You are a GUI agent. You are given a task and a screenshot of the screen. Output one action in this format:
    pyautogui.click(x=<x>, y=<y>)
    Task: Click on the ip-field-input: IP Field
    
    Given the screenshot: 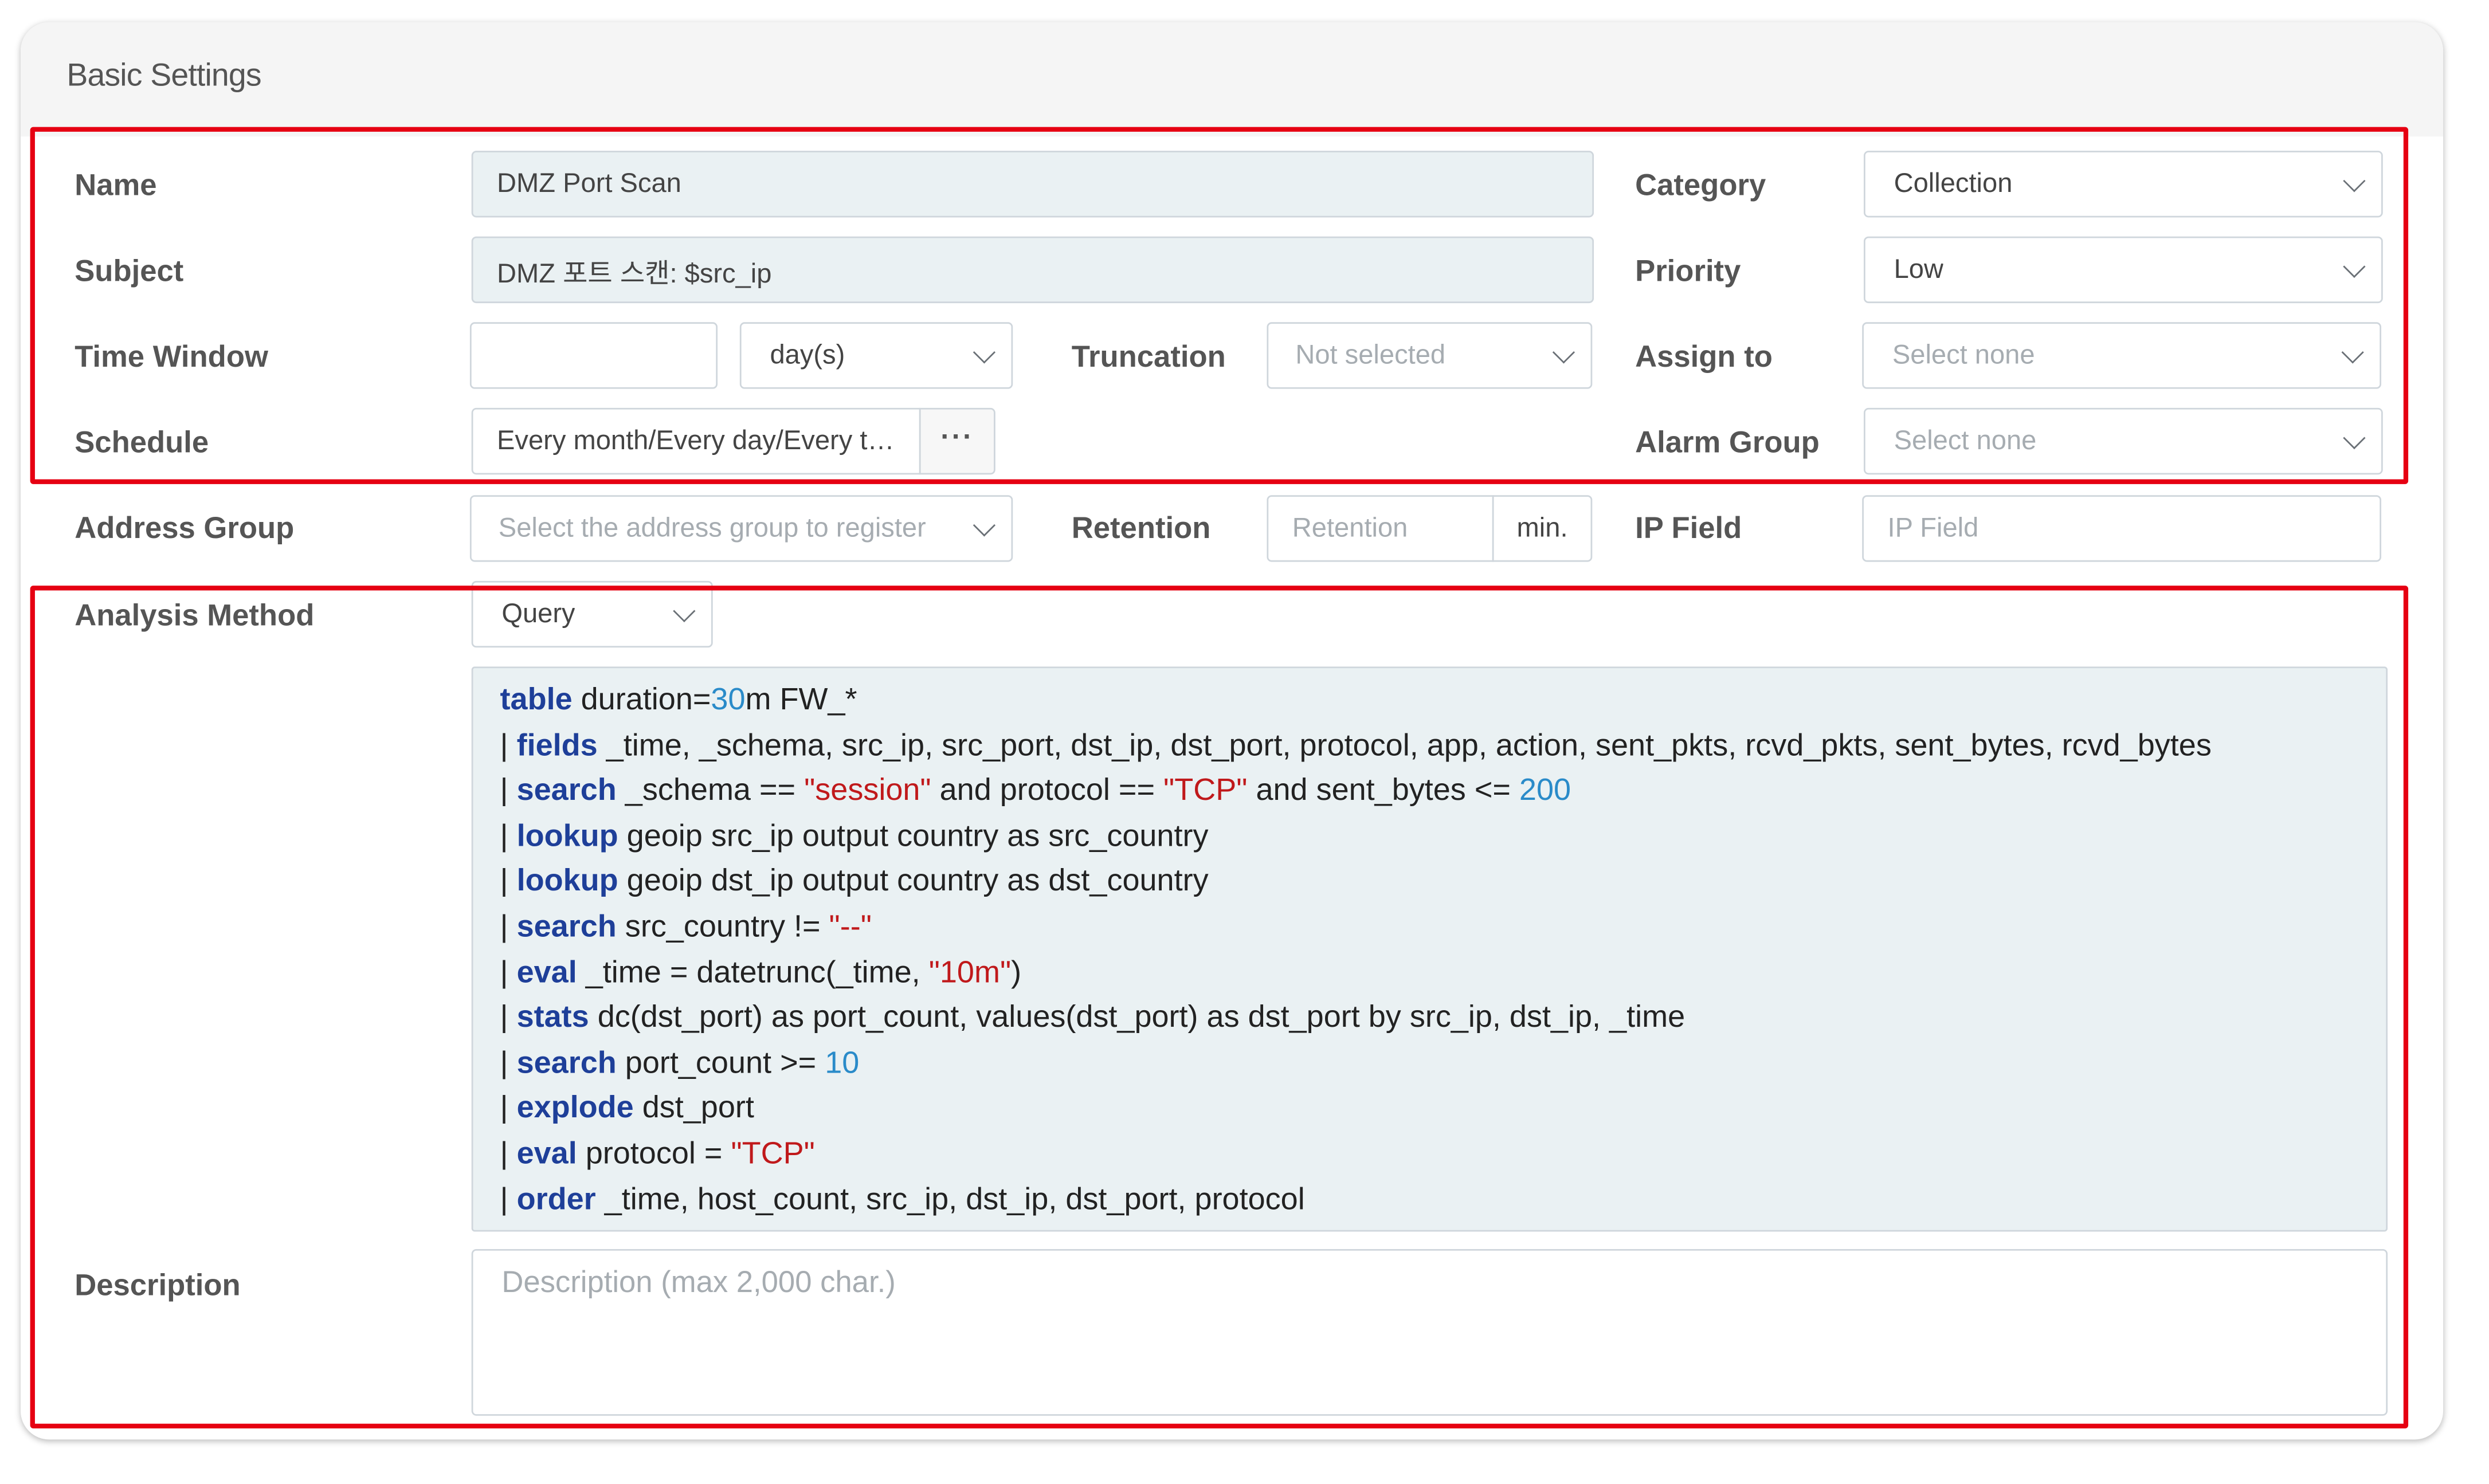 What is the action you would take?
    pyautogui.click(x=2121, y=528)
    